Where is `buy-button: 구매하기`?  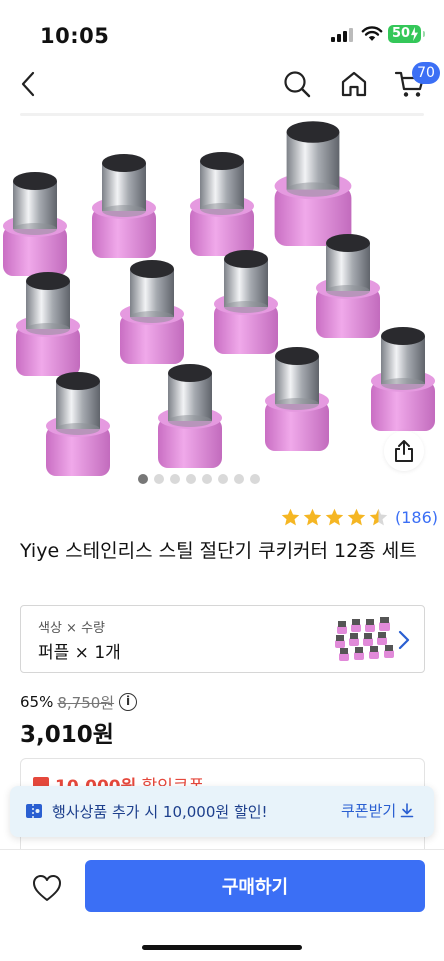
buy-button: 구매하기 is located at coordinates (255, 886).